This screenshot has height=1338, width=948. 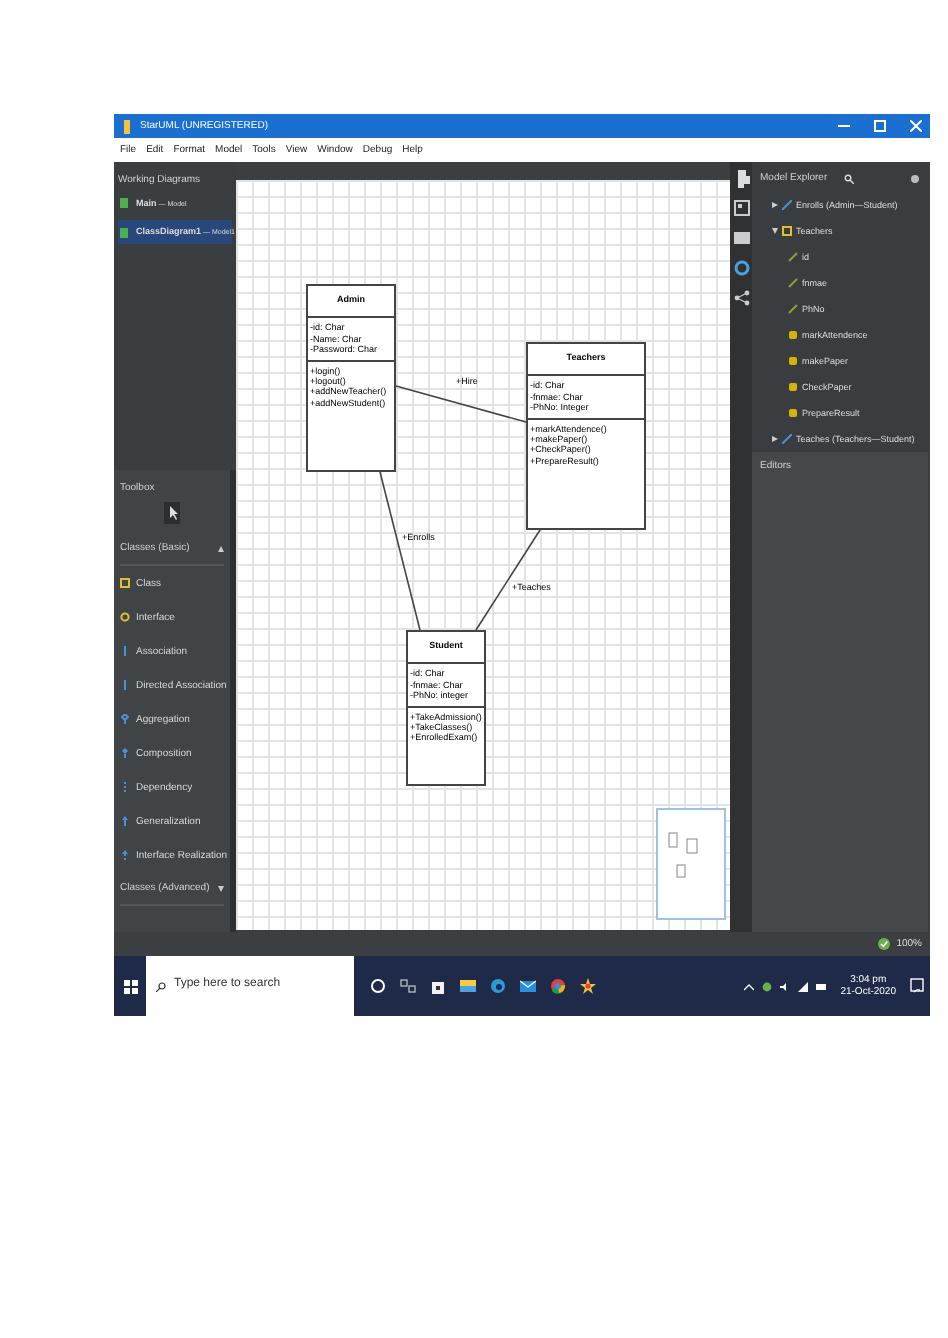 I want to click on window-icon, so click(x=741, y=239).